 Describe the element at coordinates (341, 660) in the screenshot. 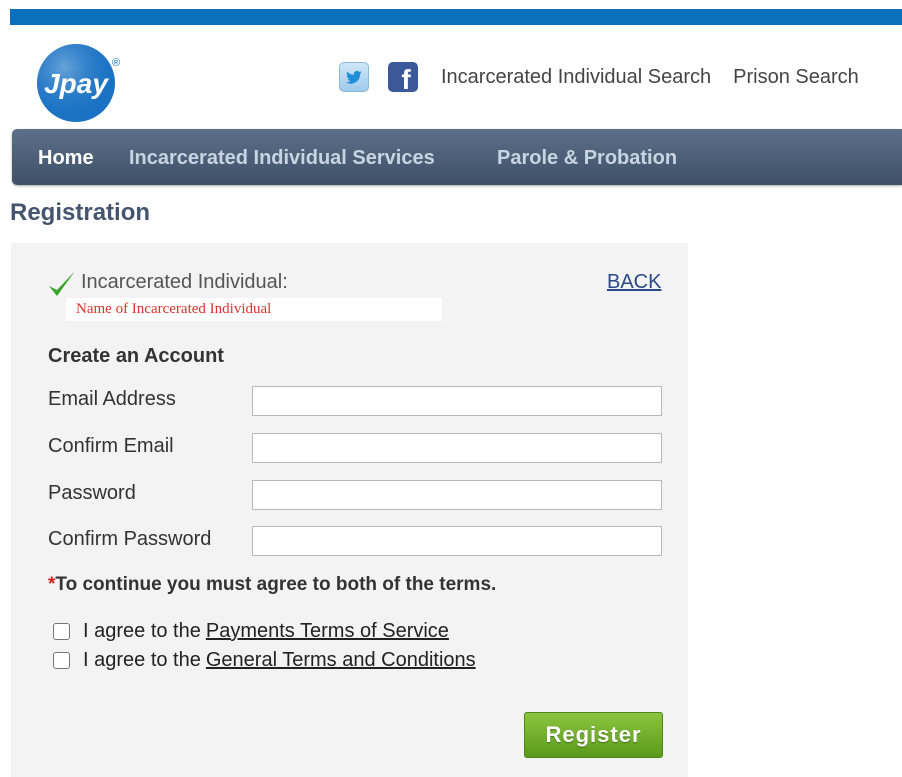

I see `general-terms-link: General Terms and Conditions` at that location.